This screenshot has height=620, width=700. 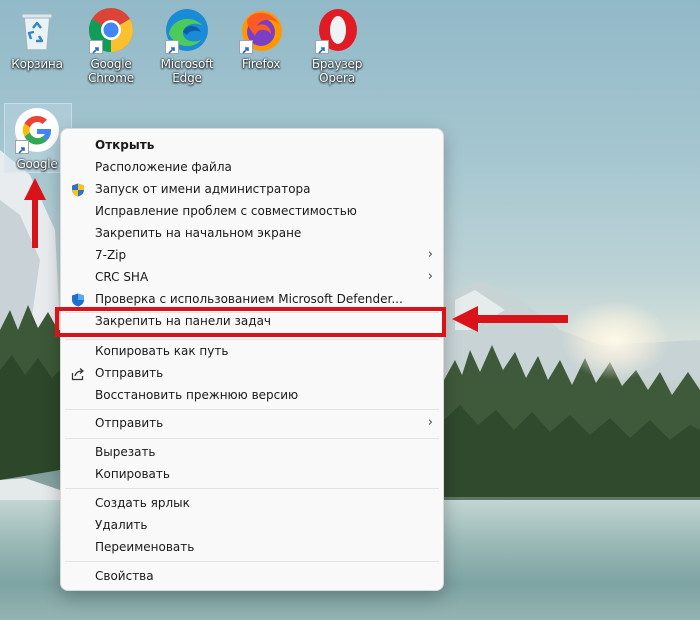 What do you see at coordinates (252, 423) in the screenshot?
I see `menu-item-send-to: Отправить ›` at bounding box center [252, 423].